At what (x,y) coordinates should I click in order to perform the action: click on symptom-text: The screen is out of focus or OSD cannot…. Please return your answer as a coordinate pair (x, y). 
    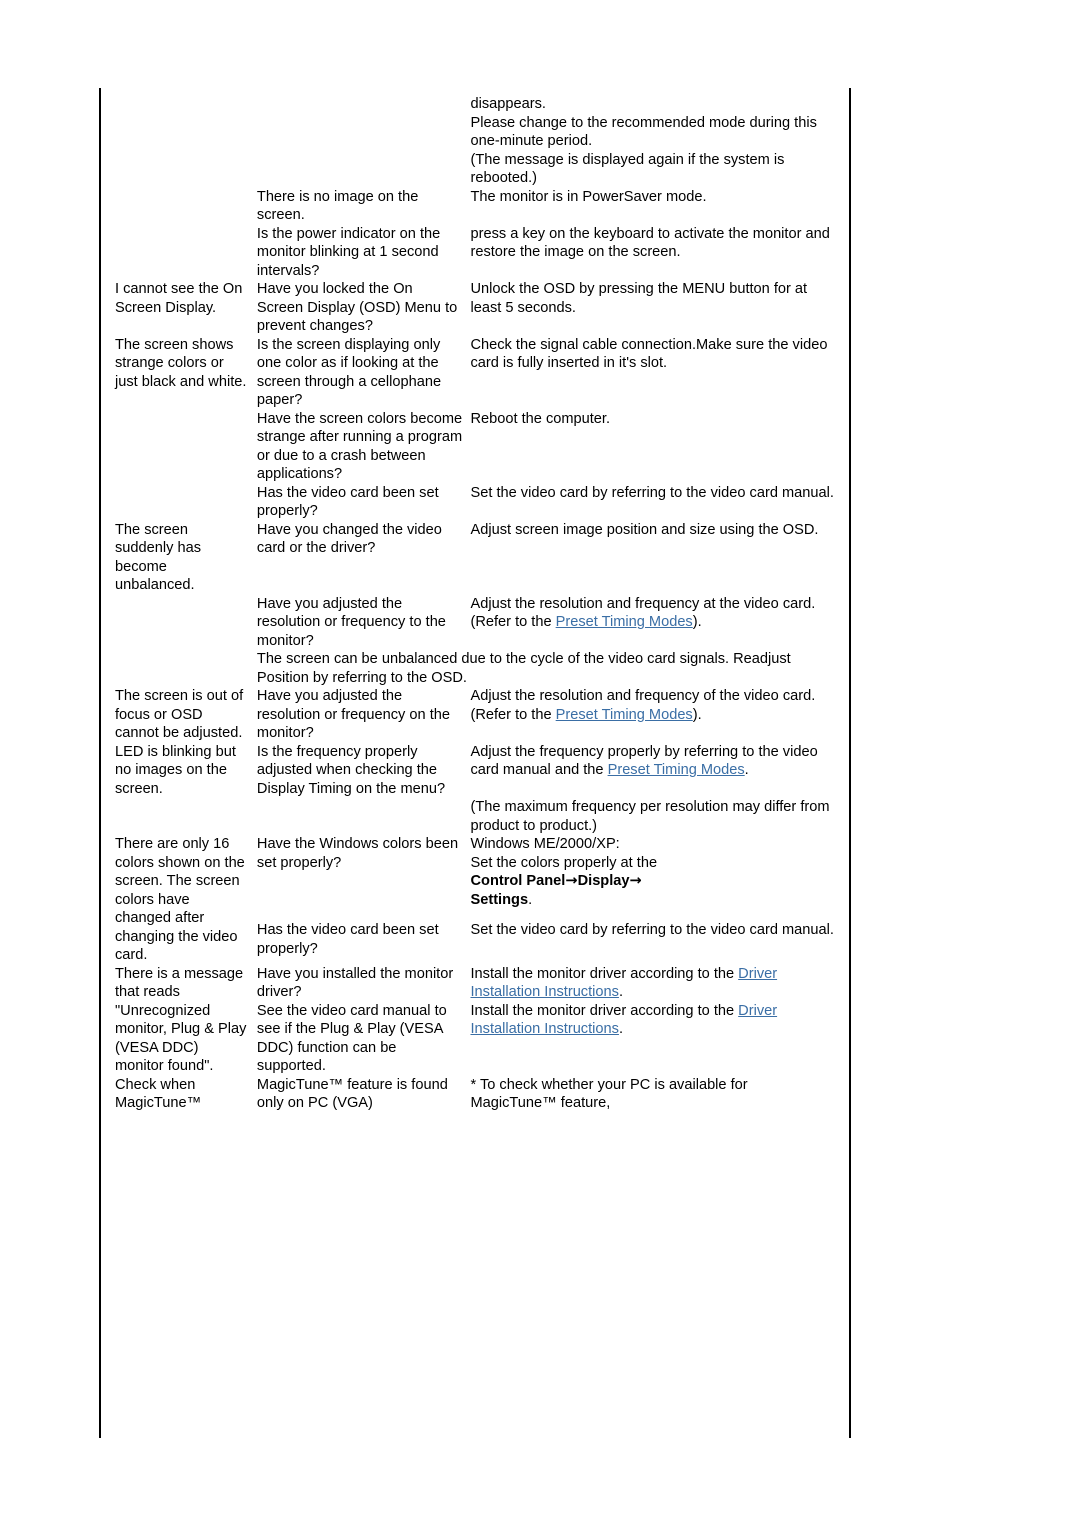
    Looking at the image, I should click on (179, 714).